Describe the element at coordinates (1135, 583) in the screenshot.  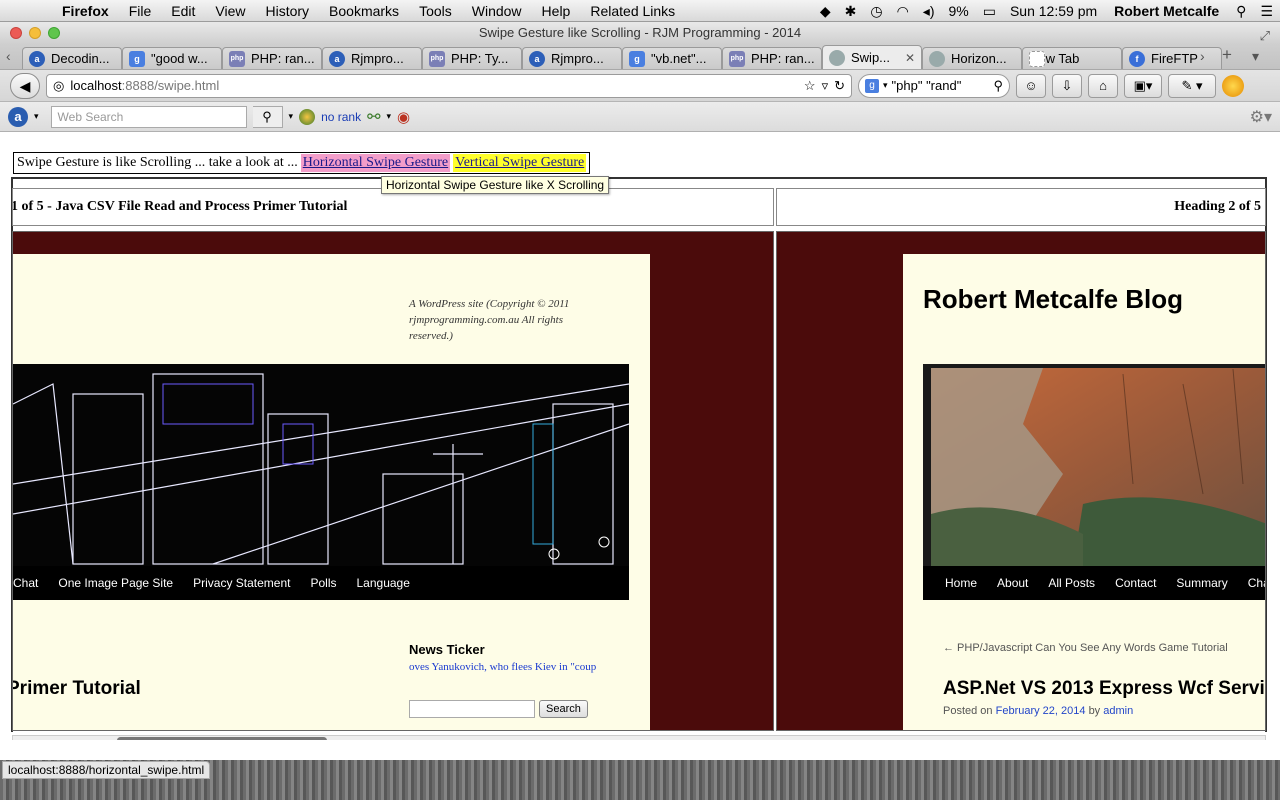
I see `menu-item-contact: Contact` at that location.